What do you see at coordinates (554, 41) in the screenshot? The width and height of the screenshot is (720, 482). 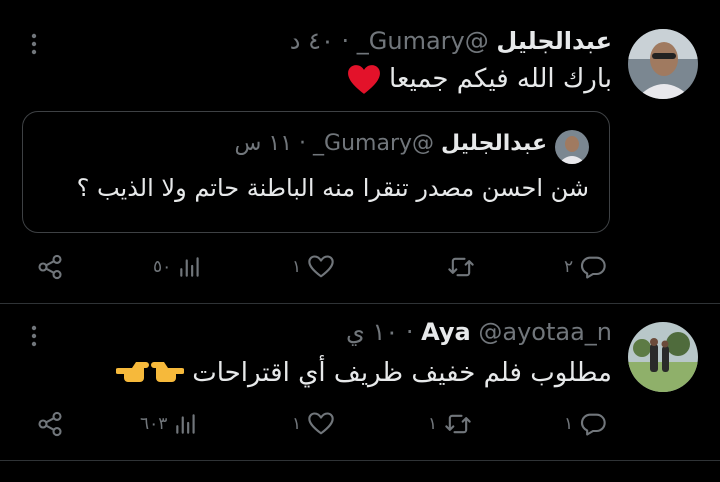 I see `author-name: عبدالجليل` at bounding box center [554, 41].